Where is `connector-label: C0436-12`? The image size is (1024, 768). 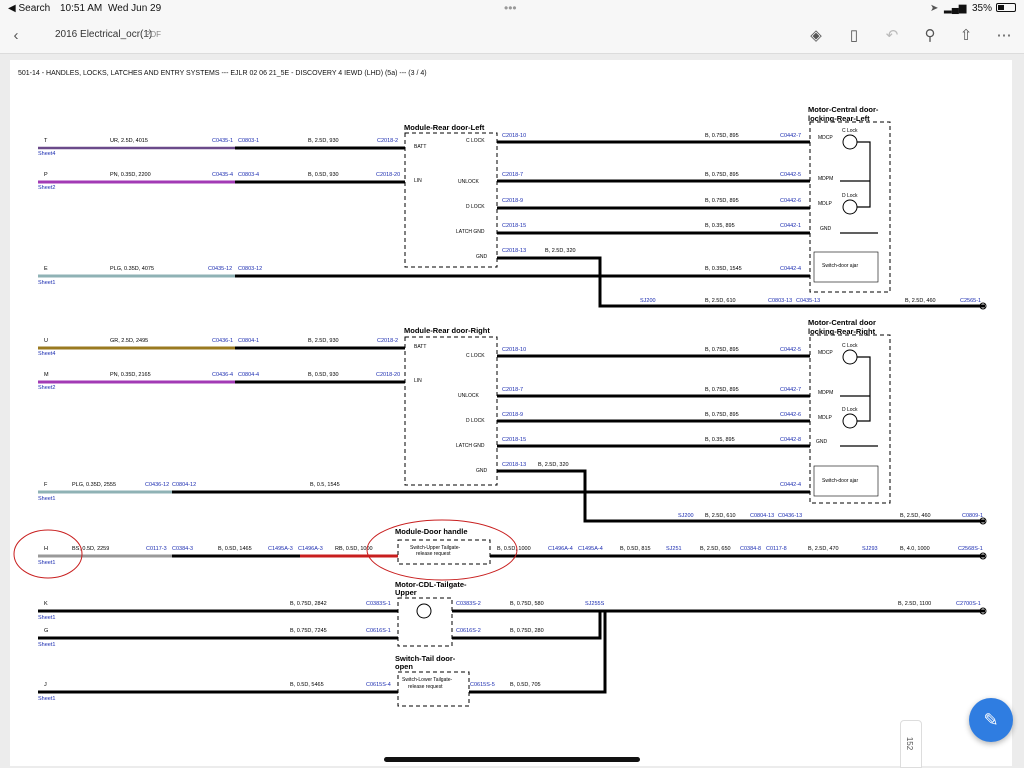 connector-label: C0436-12 is located at coordinates (157, 485).